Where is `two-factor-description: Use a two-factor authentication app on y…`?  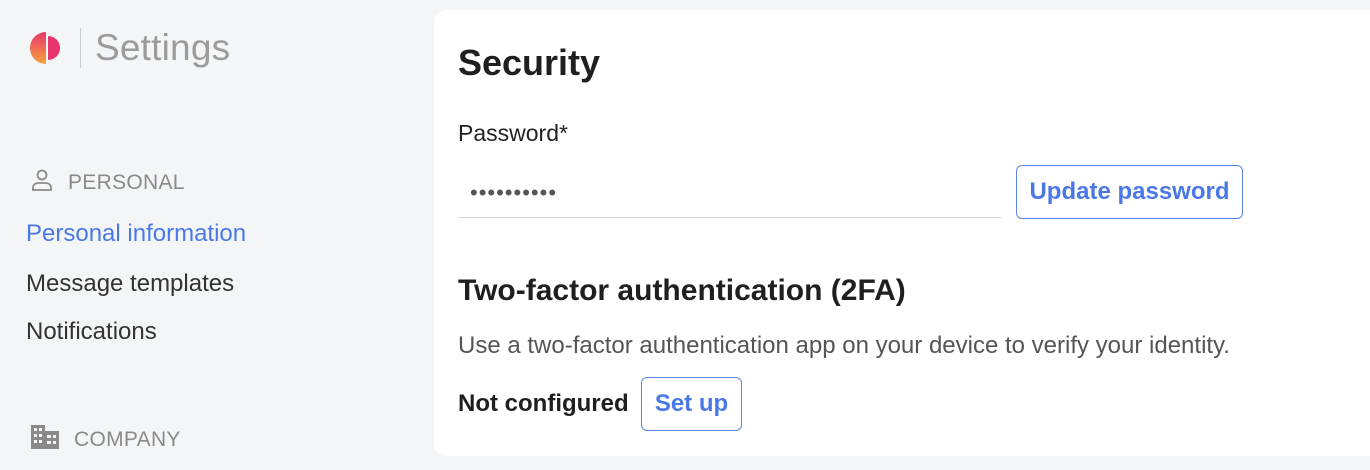
two-factor-description: Use a two-factor authentication app on y… is located at coordinates (844, 345).